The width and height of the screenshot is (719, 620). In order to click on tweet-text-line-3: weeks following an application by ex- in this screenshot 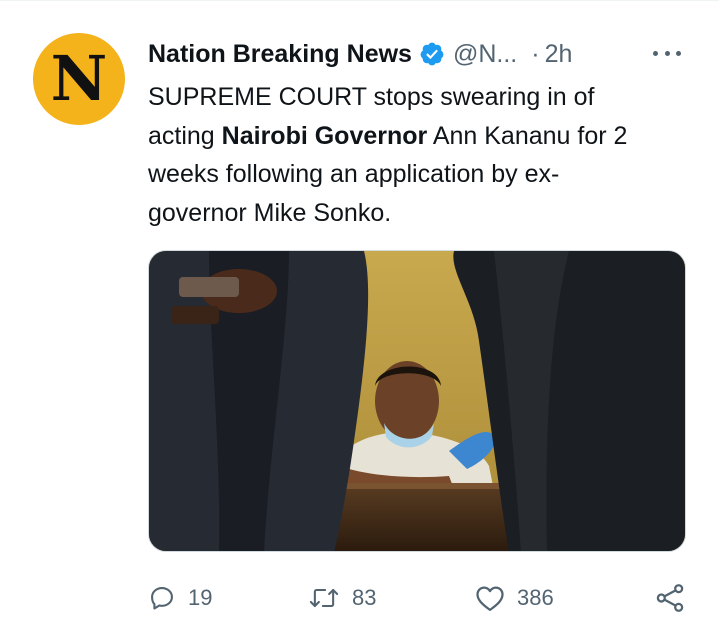, I will do `click(420, 174)`.